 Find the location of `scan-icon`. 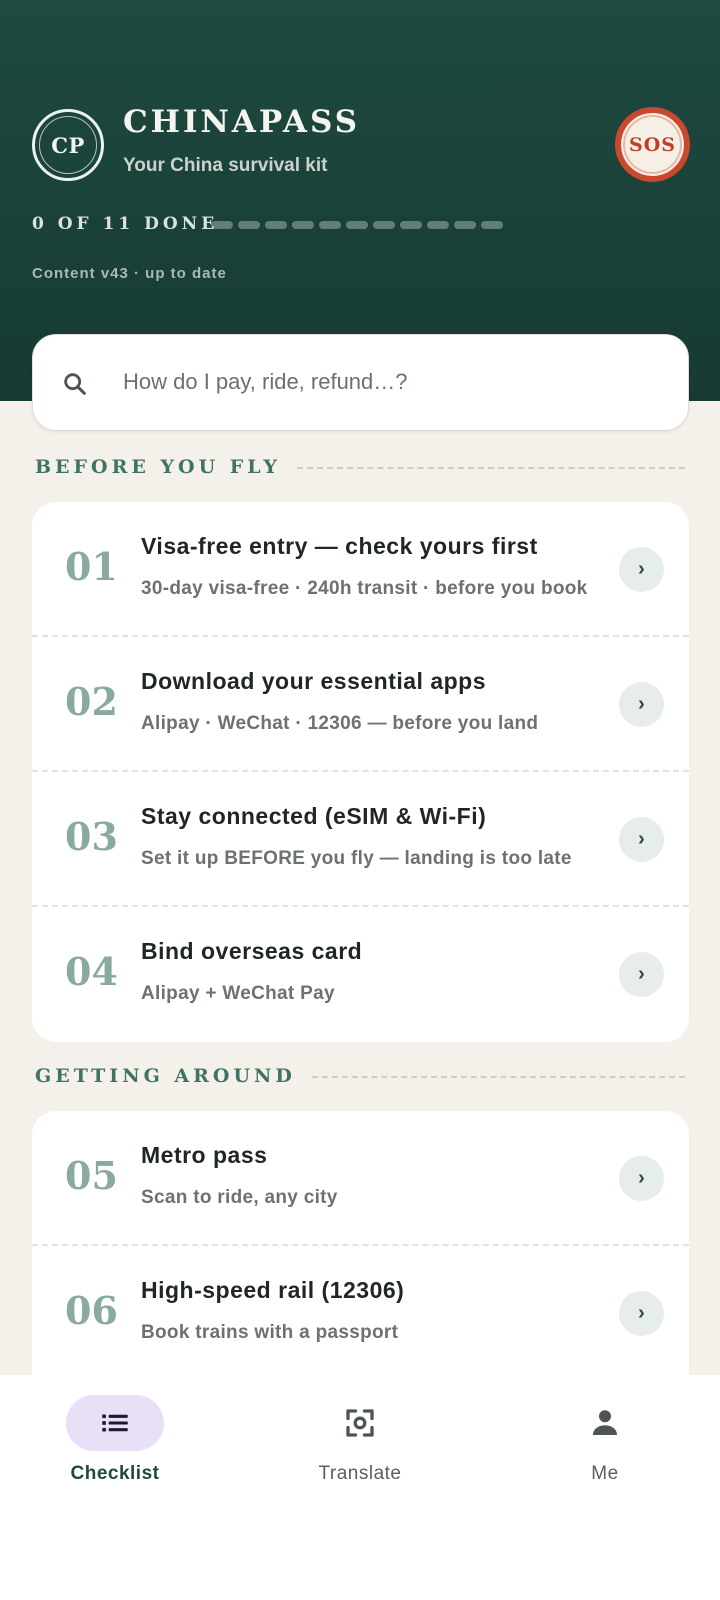

scan-icon is located at coordinates (360, 1423).